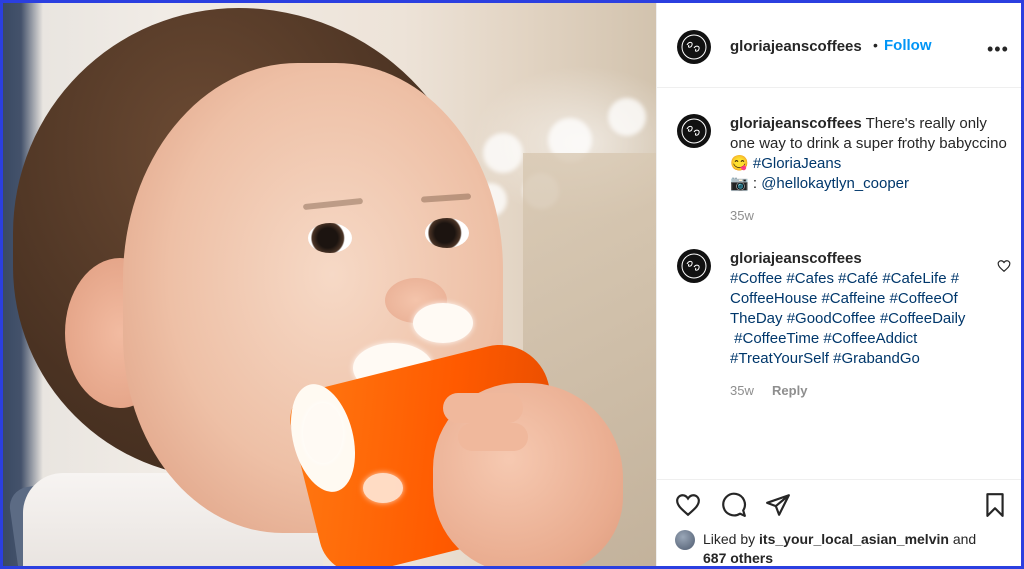  What do you see at coordinates (998, 49) in the screenshot?
I see `more-icon: •••` at bounding box center [998, 49].